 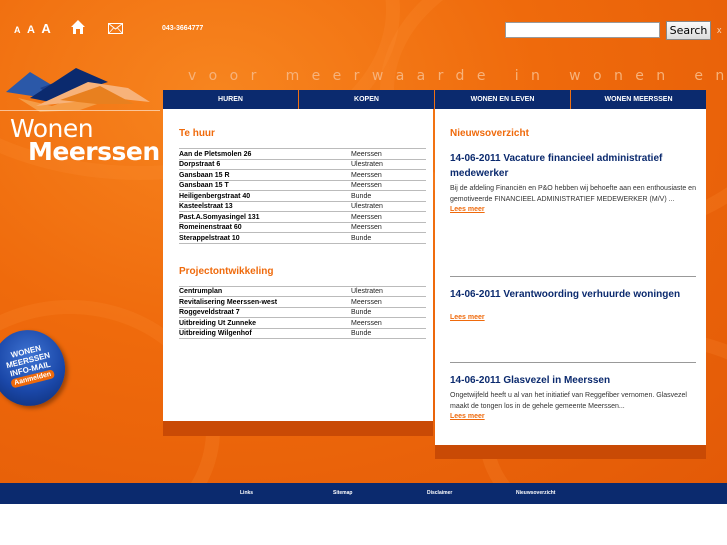 What do you see at coordinates (265, 333) in the screenshot?
I see `project-name: Uitbreiding Wilgenhof` at bounding box center [265, 333].